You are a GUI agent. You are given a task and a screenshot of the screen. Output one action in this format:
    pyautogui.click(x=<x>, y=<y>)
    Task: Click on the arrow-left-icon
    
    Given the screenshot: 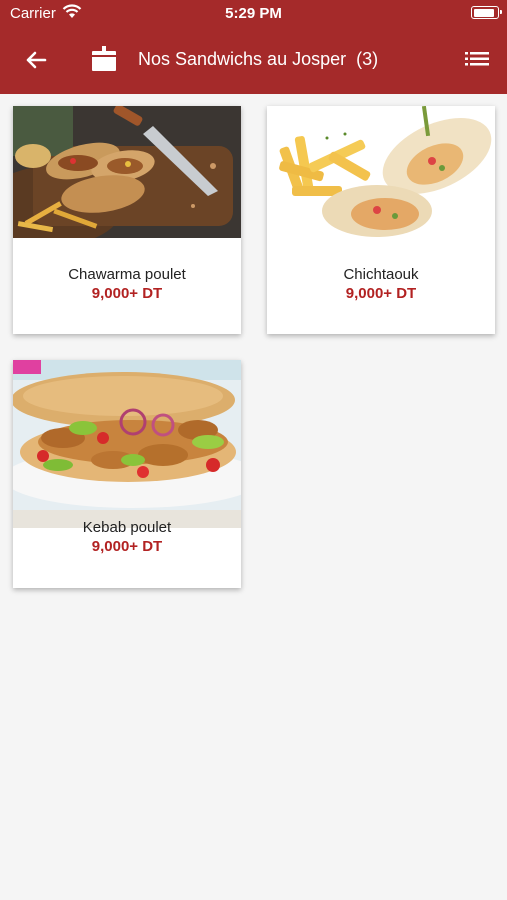 What is the action you would take?
    pyautogui.click(x=36, y=60)
    